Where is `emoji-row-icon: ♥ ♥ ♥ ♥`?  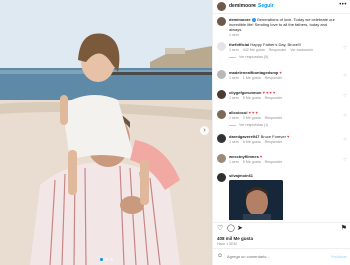 emoji-row-icon: ♥ ♥ ♥ ♥ is located at coordinates (269, 92).